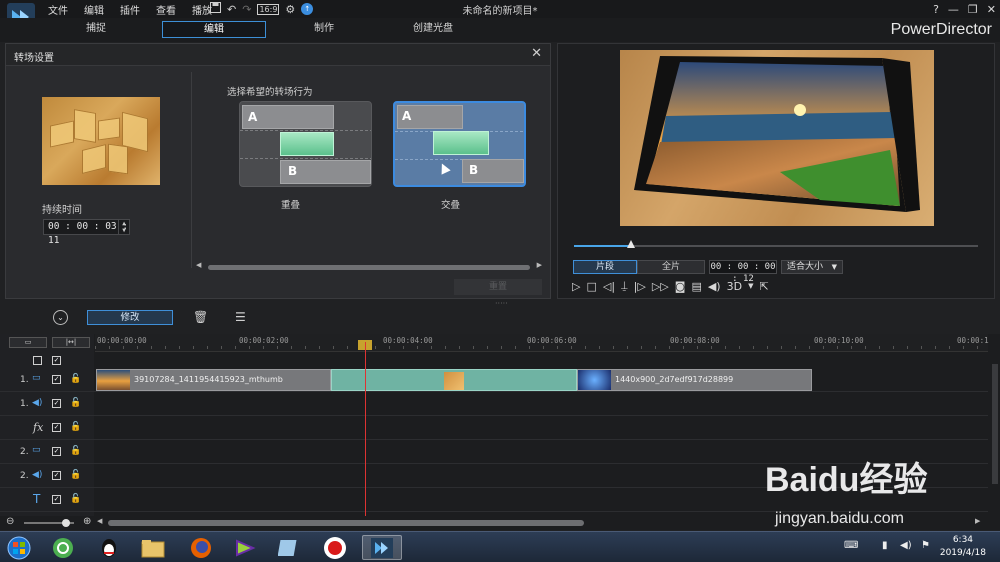  Describe the element at coordinates (539, 265) in the screenshot. I see `scroll-right-icon: ▶` at that location.